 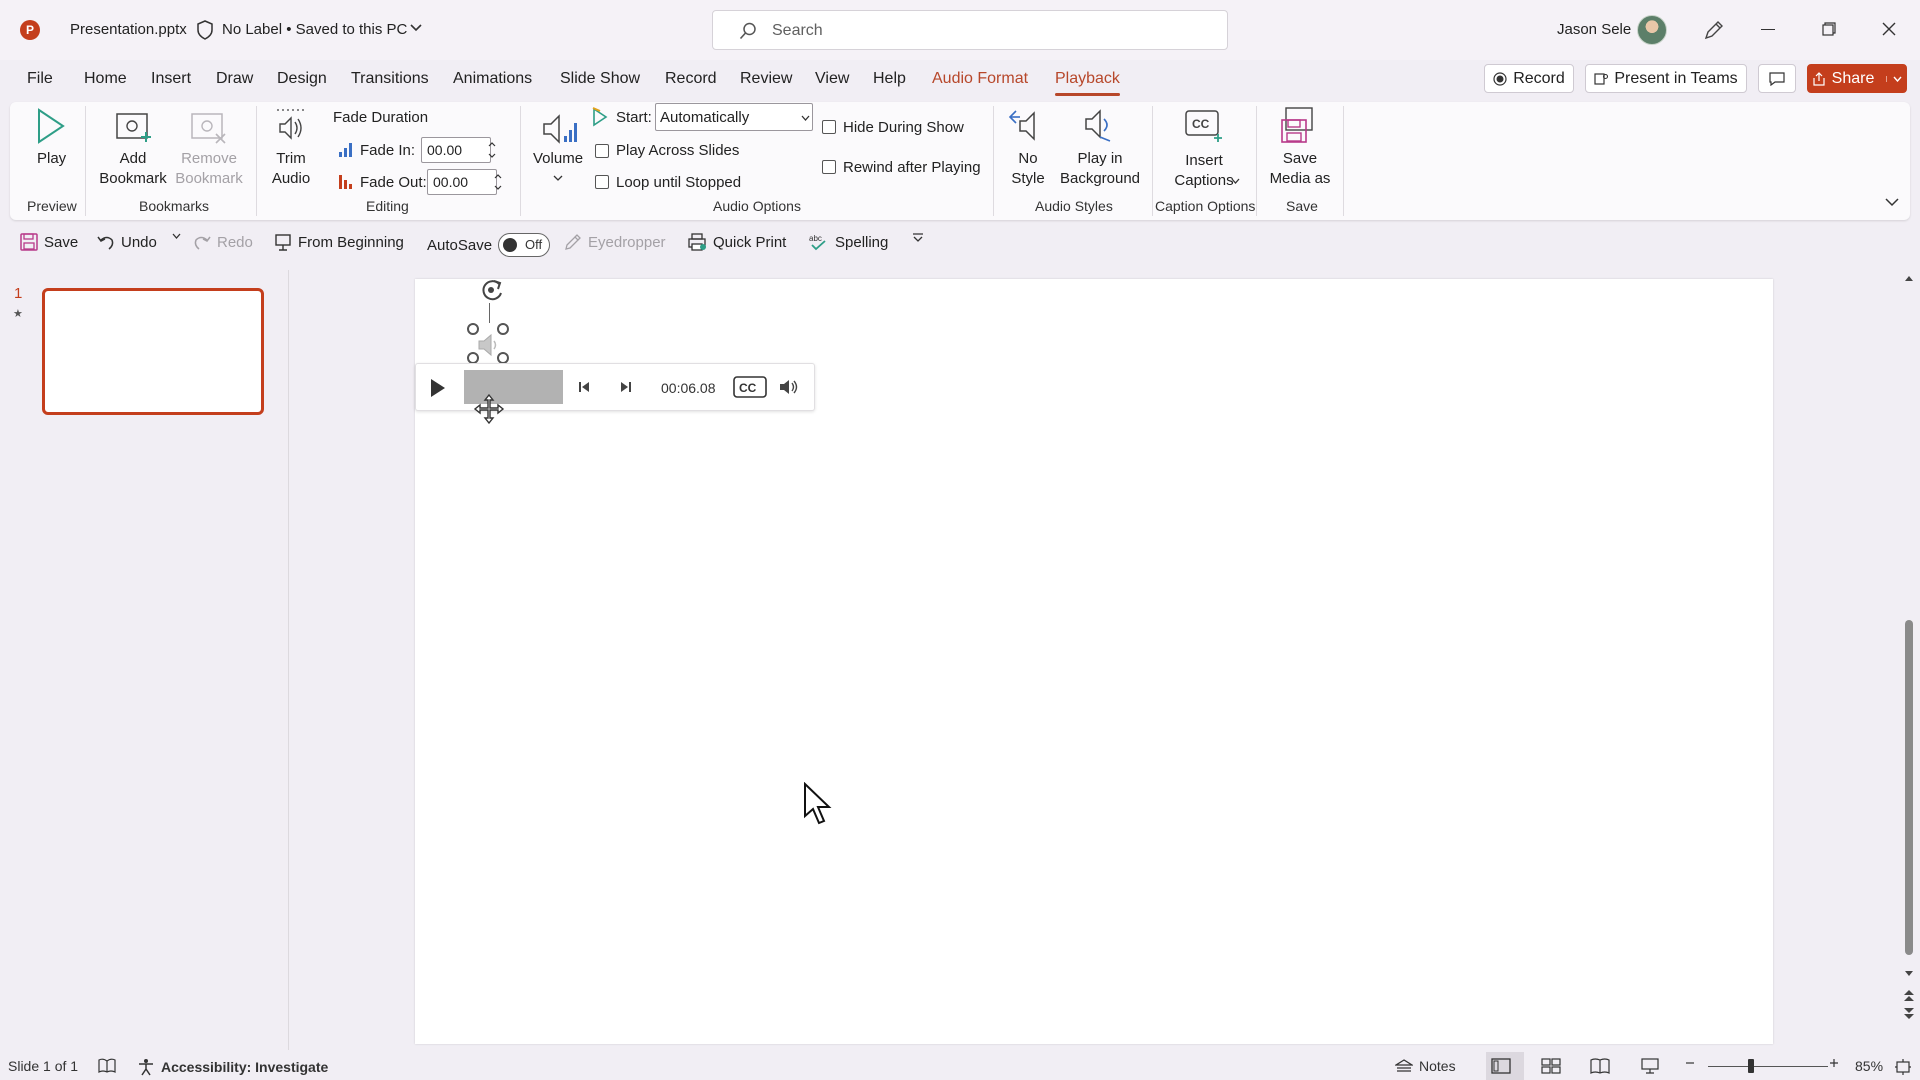 I want to click on volume-chevron-icon, so click(x=558, y=178).